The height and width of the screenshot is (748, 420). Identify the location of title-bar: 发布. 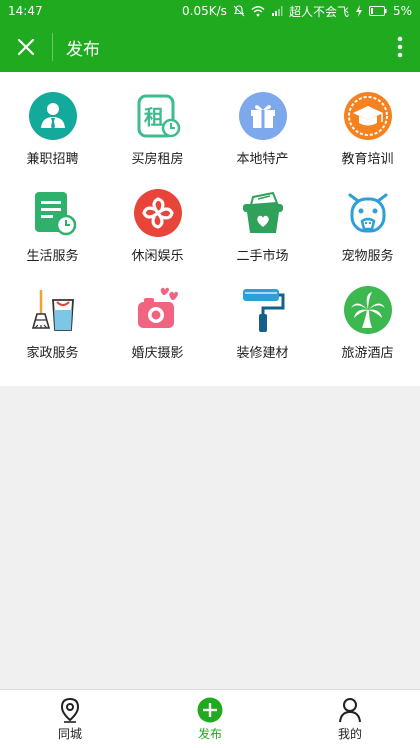
(210, 47).